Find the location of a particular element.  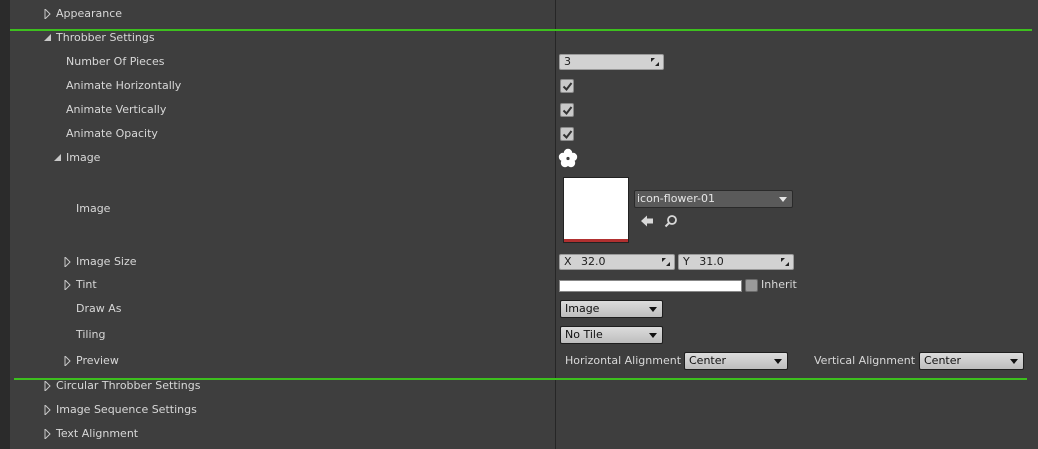

animate-vertically-checkbox is located at coordinates (567, 110).